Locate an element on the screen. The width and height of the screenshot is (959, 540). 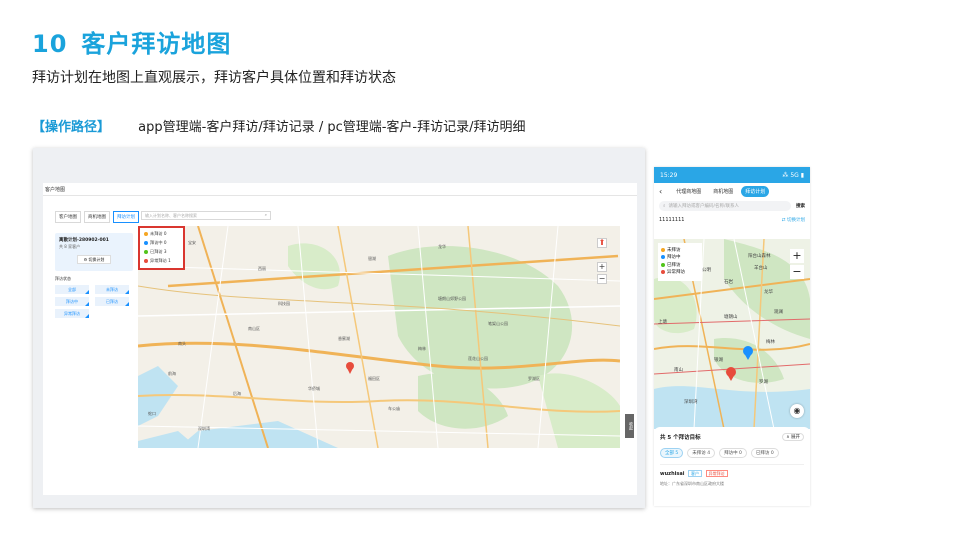
map-label: 羊台山 is located at coordinates (761, 268).